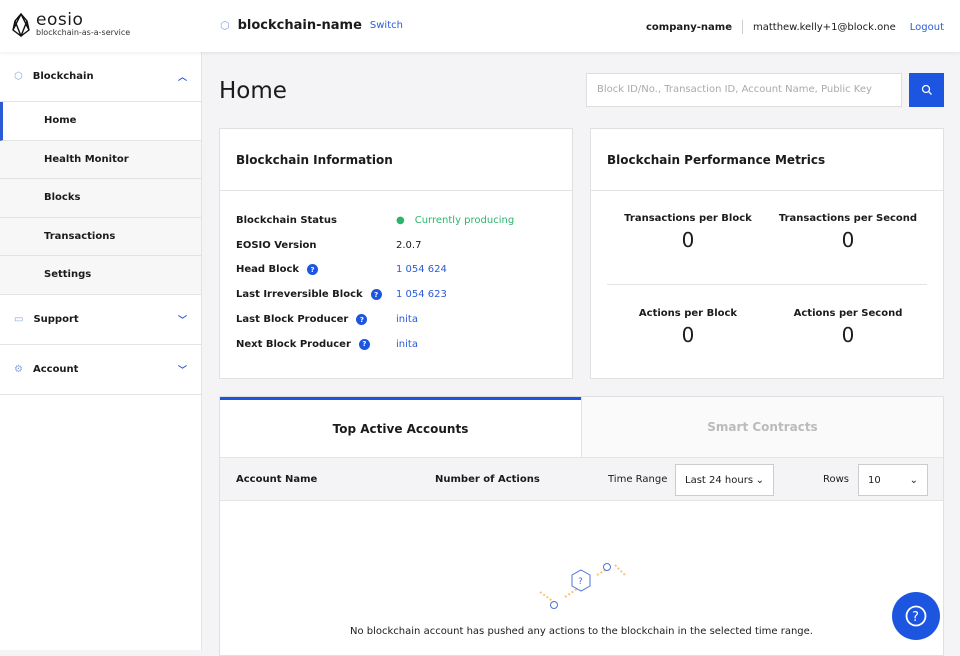 The height and width of the screenshot is (656, 960). I want to click on metric-tx-per-second: Transactions per Second 0, so click(848, 232).